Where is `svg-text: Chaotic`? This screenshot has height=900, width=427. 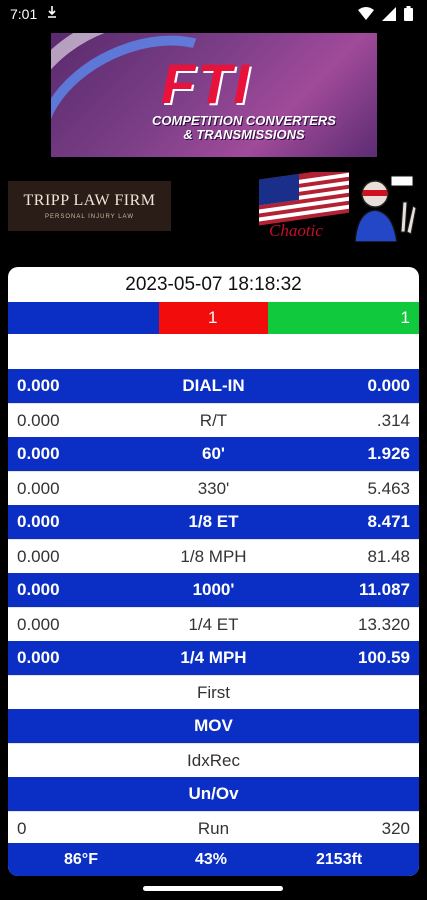 svg-text: Chaotic is located at coordinates (296, 230).